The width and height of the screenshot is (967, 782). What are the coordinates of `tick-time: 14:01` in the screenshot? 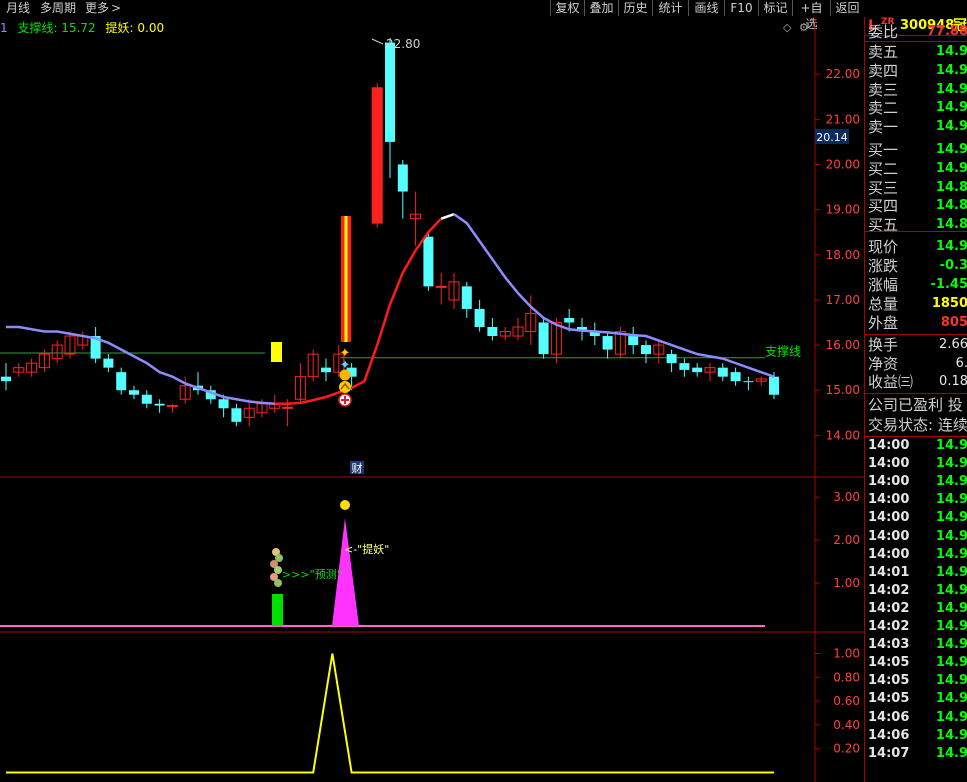 It's located at (889, 572).